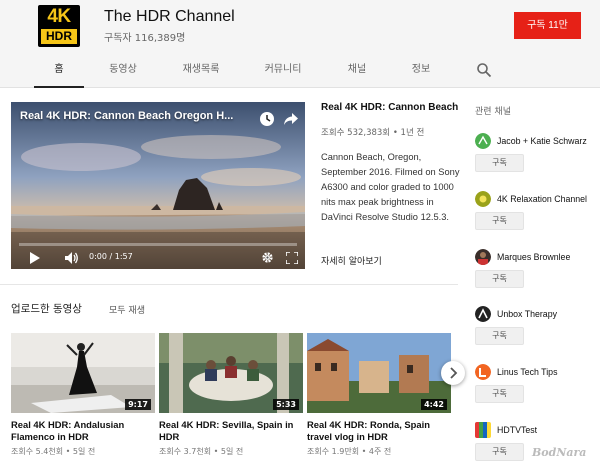  I want to click on related-channel: Jacob + Katie Schwarz 구독, so click(537, 153).